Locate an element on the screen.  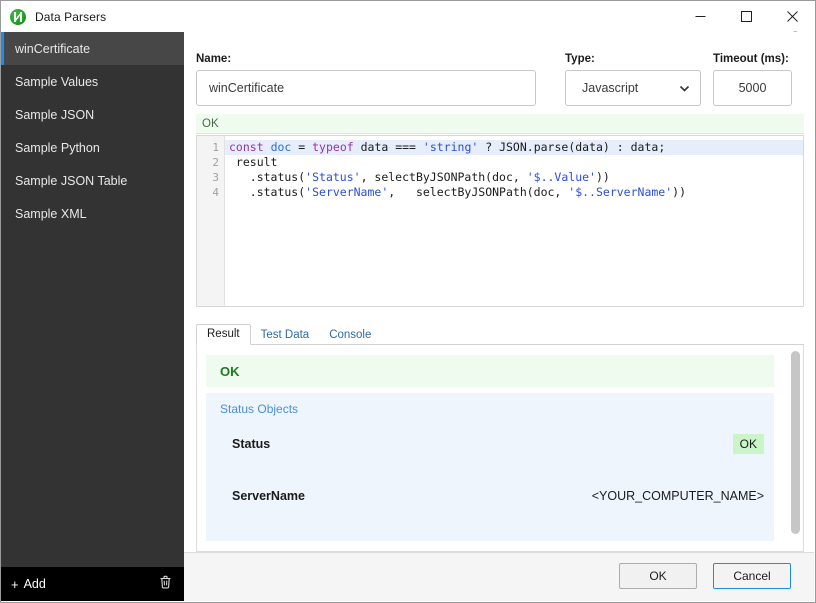
sidebar-item-label: Sample JSON is located at coordinates (55, 114).